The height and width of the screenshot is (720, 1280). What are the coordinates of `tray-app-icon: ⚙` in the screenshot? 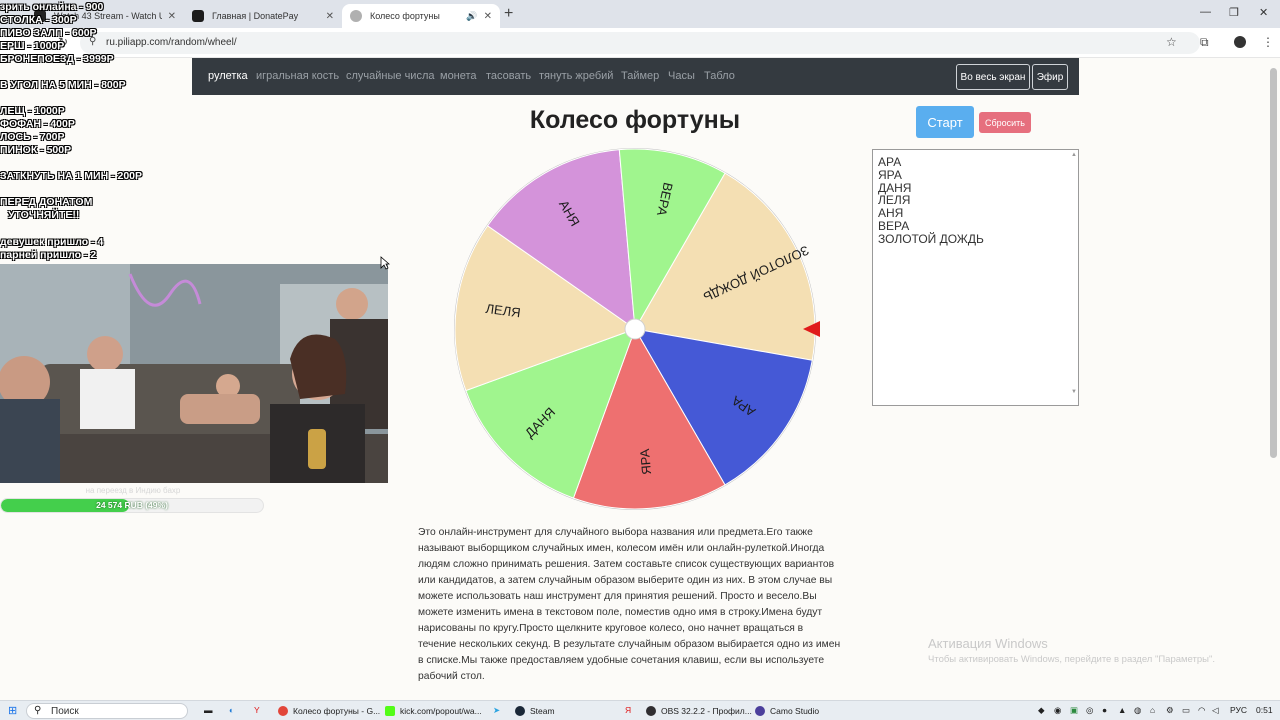 It's located at (1170, 710).